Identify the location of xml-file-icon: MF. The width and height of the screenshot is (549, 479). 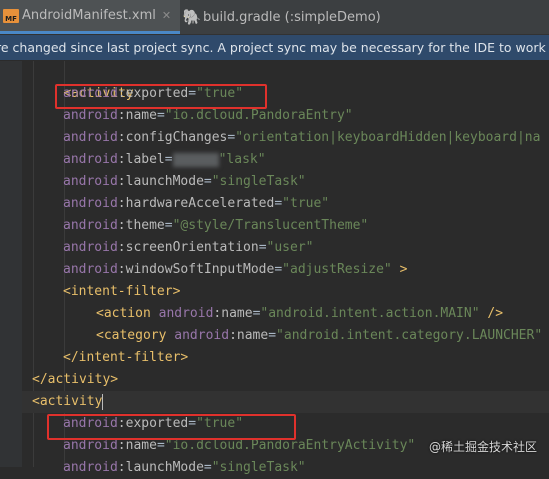
(11, 16).